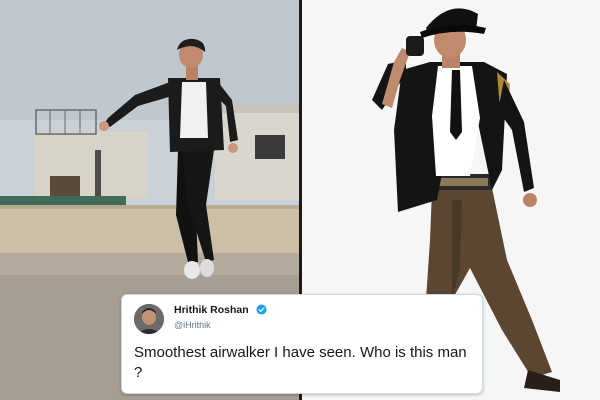  Describe the element at coordinates (261, 309) in the screenshot. I see `verified-badge-icon` at that location.